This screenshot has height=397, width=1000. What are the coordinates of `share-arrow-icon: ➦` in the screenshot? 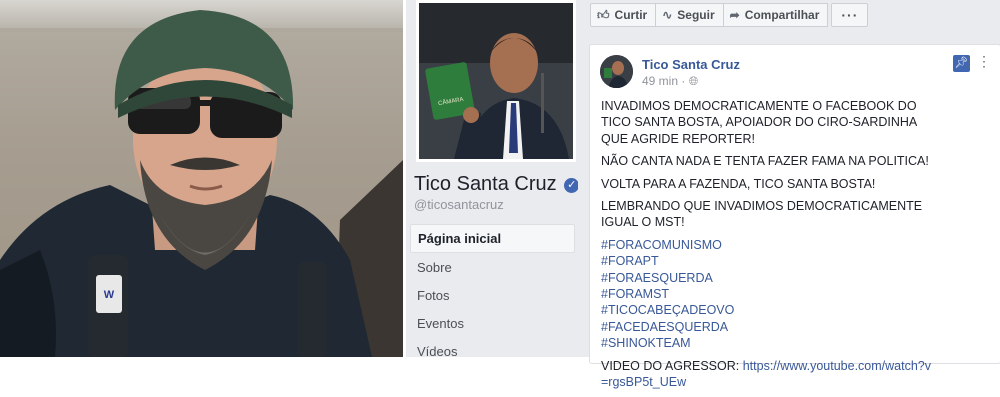 It's located at (734, 15).